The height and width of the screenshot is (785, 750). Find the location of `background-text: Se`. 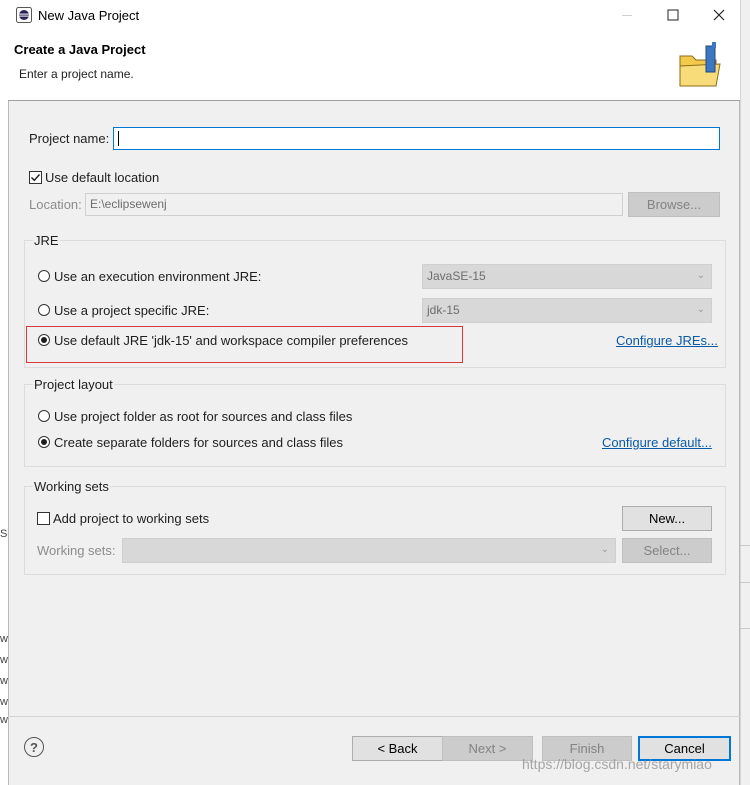

background-text: Se is located at coordinates (4, 534).